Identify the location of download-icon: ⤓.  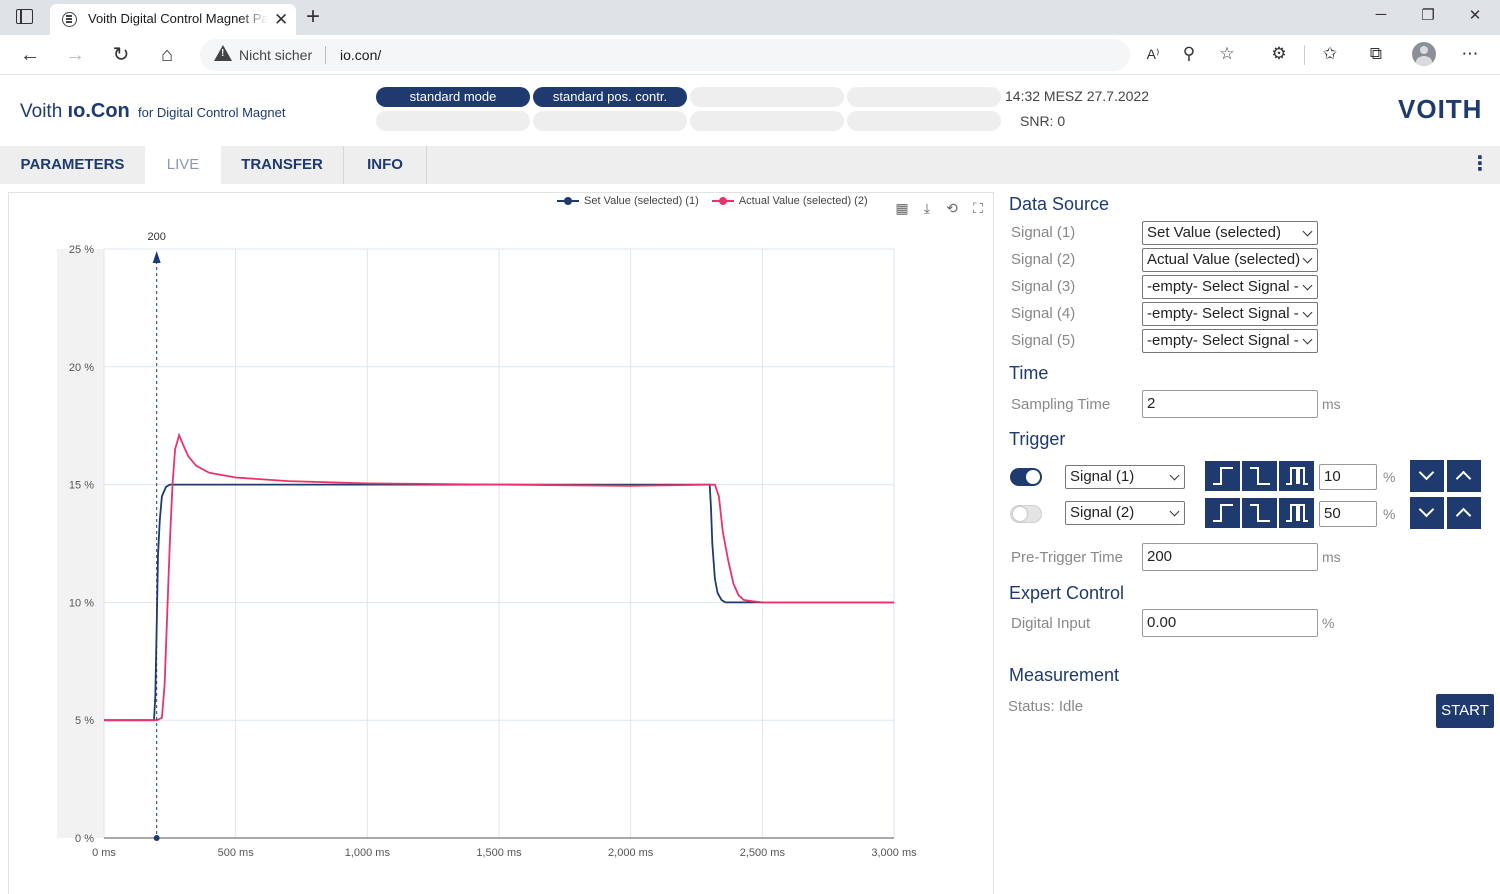
(927, 208).